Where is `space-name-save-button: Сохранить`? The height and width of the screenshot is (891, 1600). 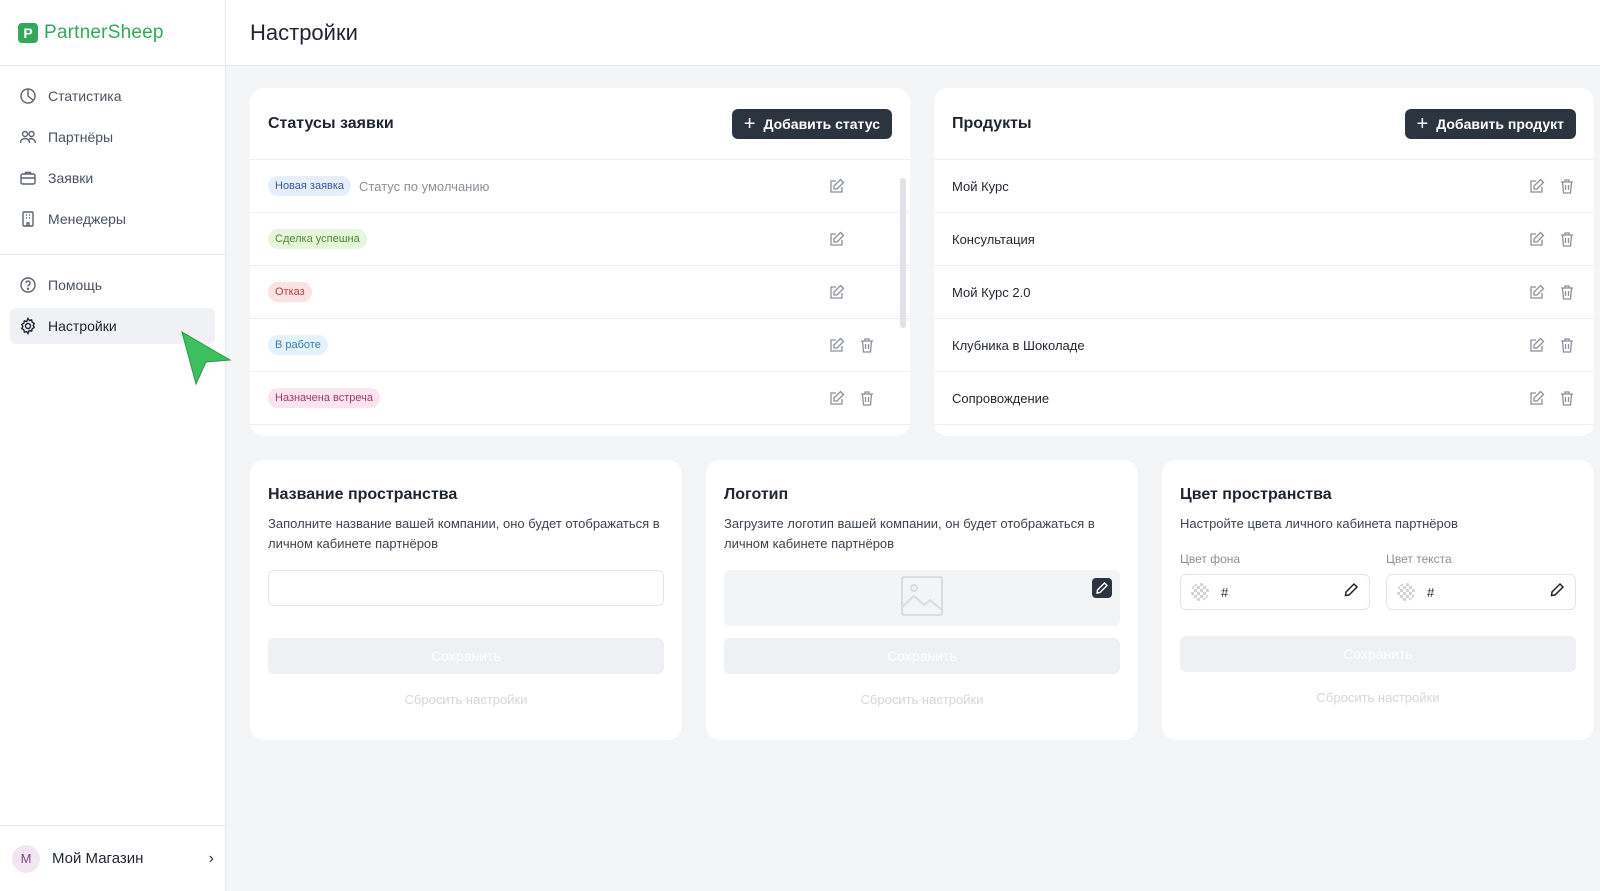
space-name-save-button: Сохранить is located at coordinates (466, 656).